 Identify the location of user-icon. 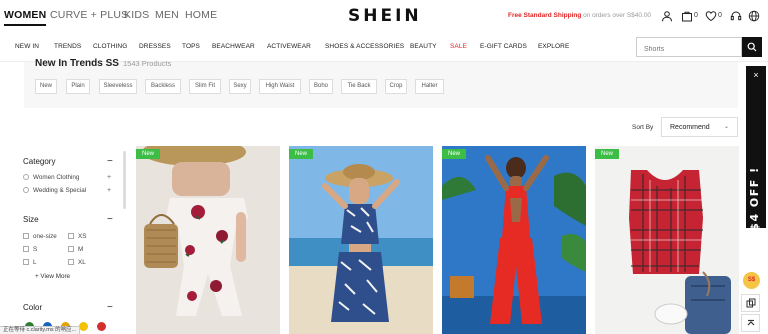
(667, 16).